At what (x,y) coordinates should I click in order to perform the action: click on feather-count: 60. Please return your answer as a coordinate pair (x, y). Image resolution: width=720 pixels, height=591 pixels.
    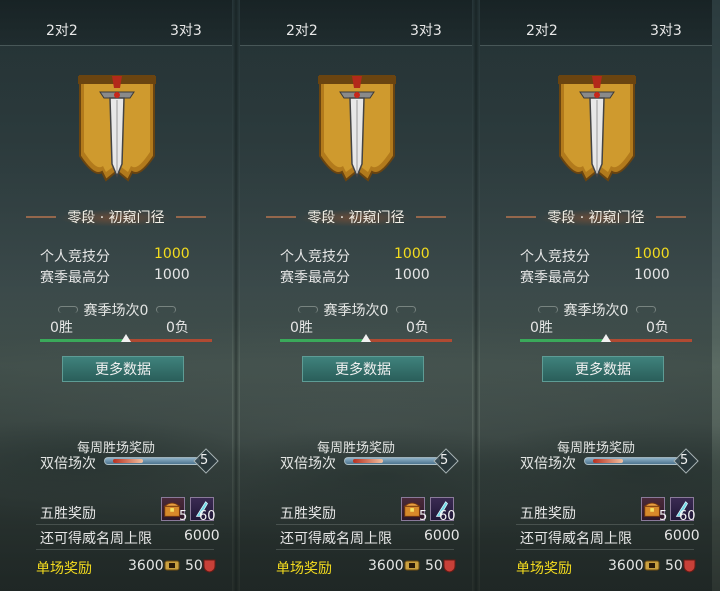
    Looking at the image, I should click on (447, 516).